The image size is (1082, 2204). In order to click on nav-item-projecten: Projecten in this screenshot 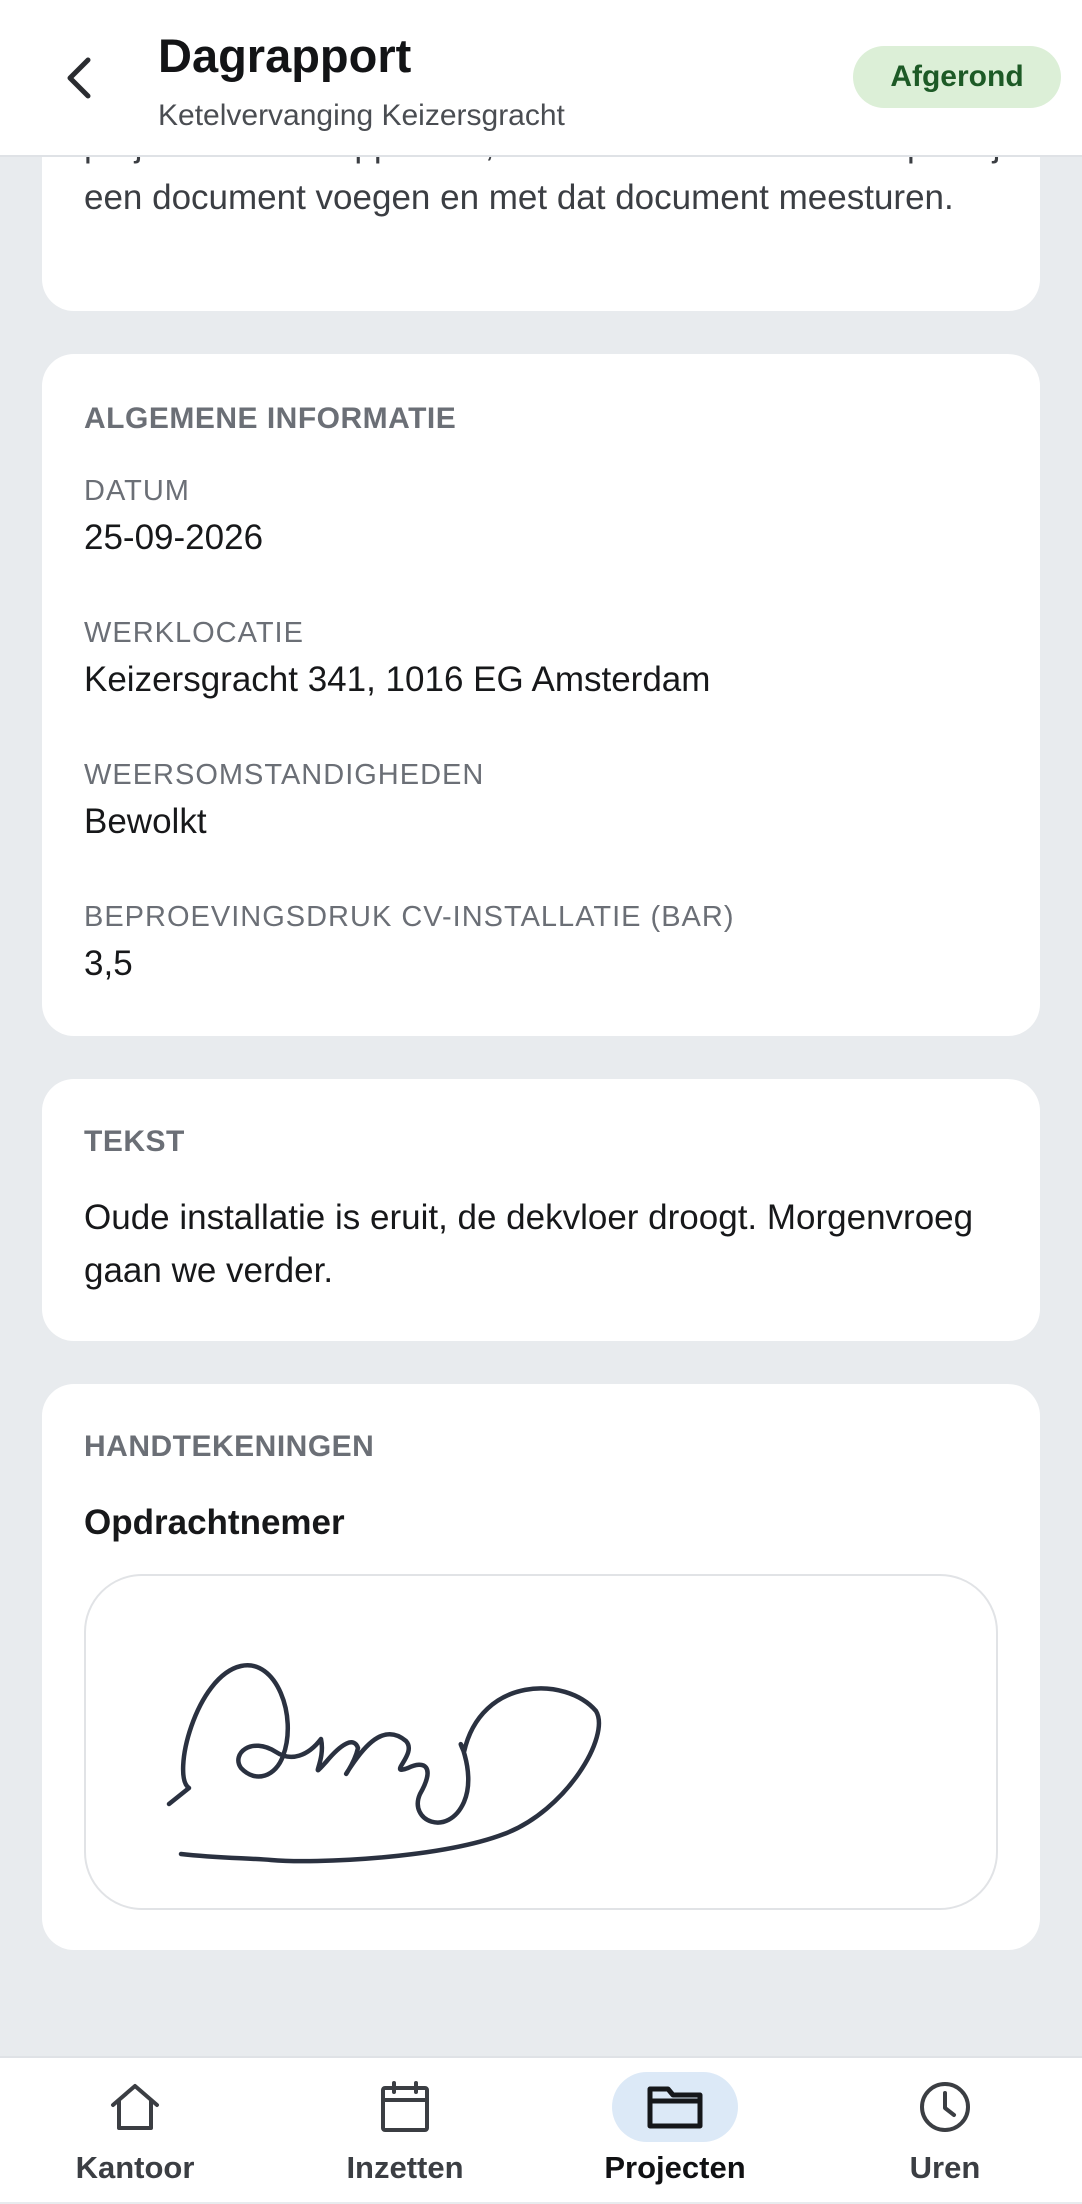, I will do `click(675, 2131)`.